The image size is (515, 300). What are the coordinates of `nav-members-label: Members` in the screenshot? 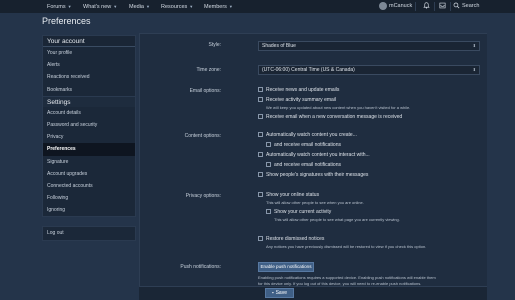 It's located at (215, 7).